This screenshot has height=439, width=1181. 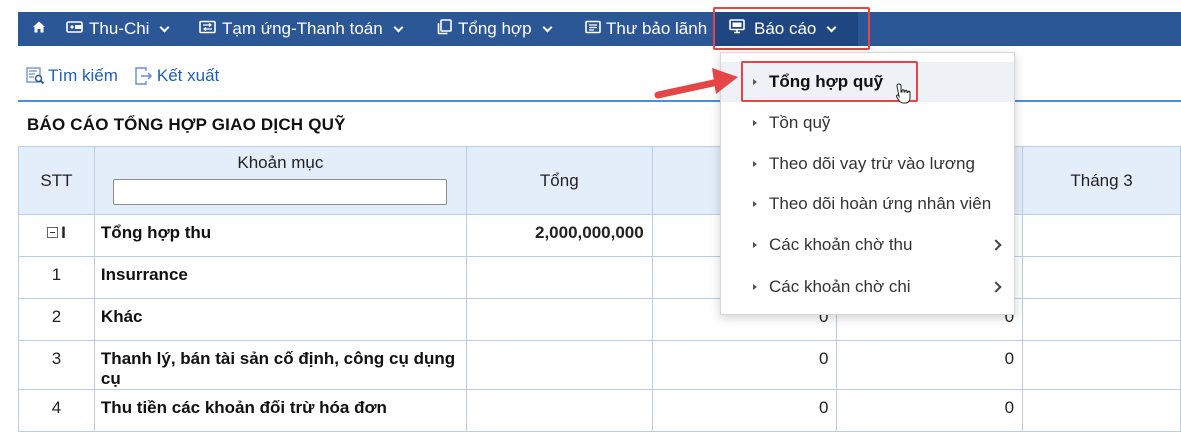 I want to click on search-list-icon, so click(x=35, y=76).